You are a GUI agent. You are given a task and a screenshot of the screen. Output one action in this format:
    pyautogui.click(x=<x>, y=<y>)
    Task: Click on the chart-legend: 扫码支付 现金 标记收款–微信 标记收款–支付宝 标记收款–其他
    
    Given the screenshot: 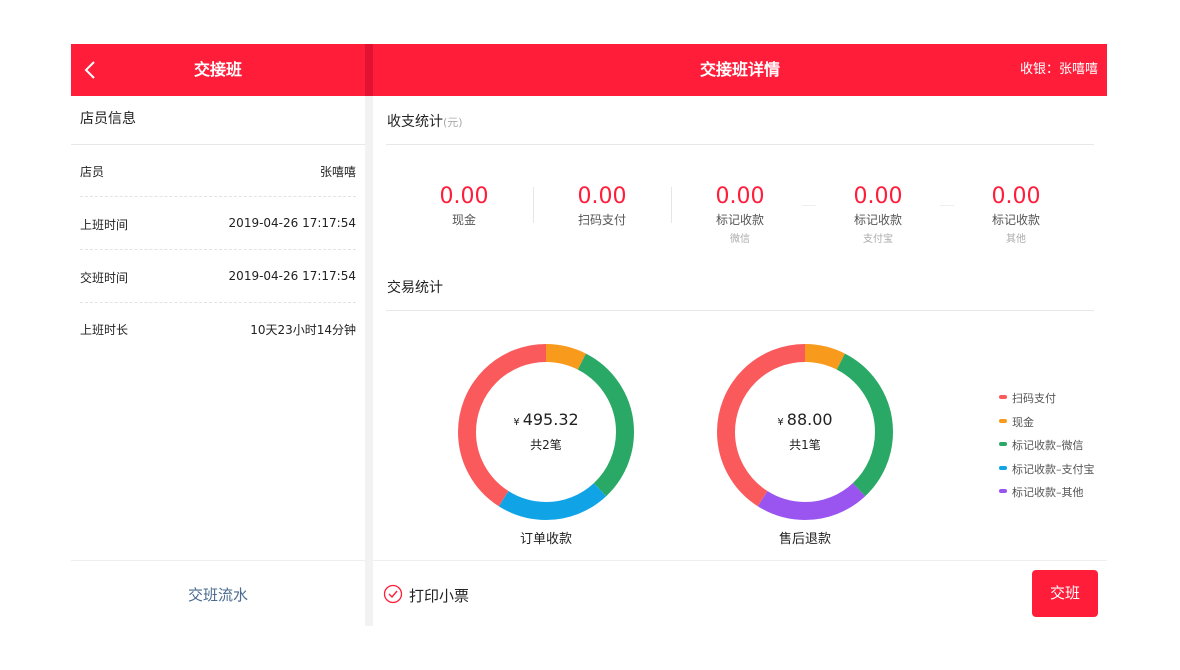 What is the action you would take?
    pyautogui.click(x=1047, y=449)
    